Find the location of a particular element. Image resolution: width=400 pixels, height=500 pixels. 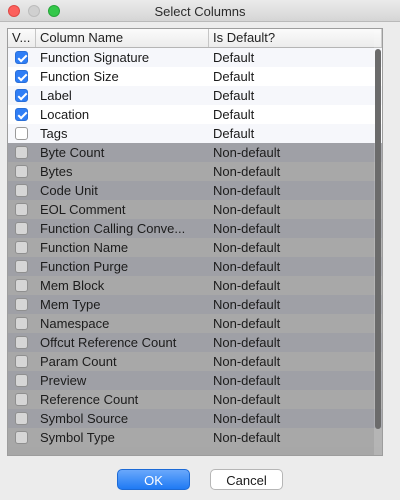

table-row: Function Signature Default is located at coordinates (195, 57).